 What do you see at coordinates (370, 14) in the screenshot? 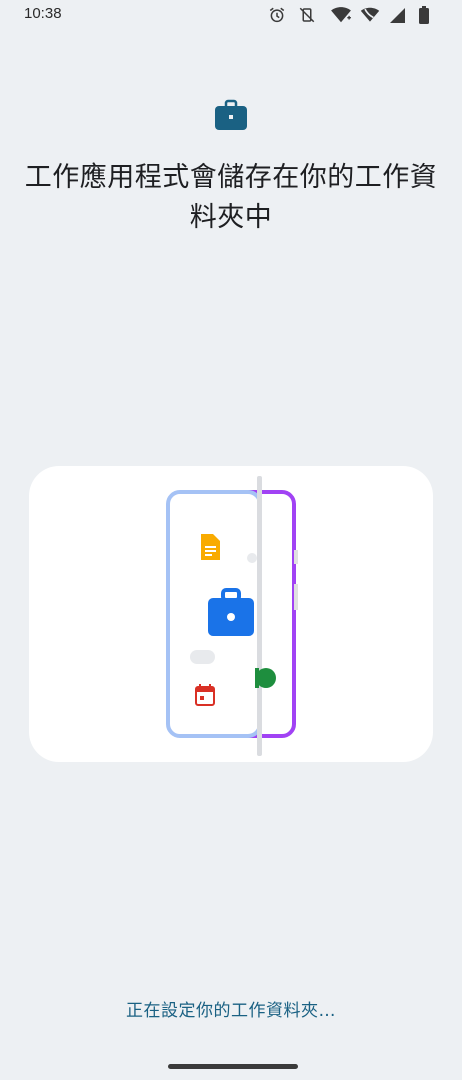
I see `phone-wifi-icon` at bounding box center [370, 14].